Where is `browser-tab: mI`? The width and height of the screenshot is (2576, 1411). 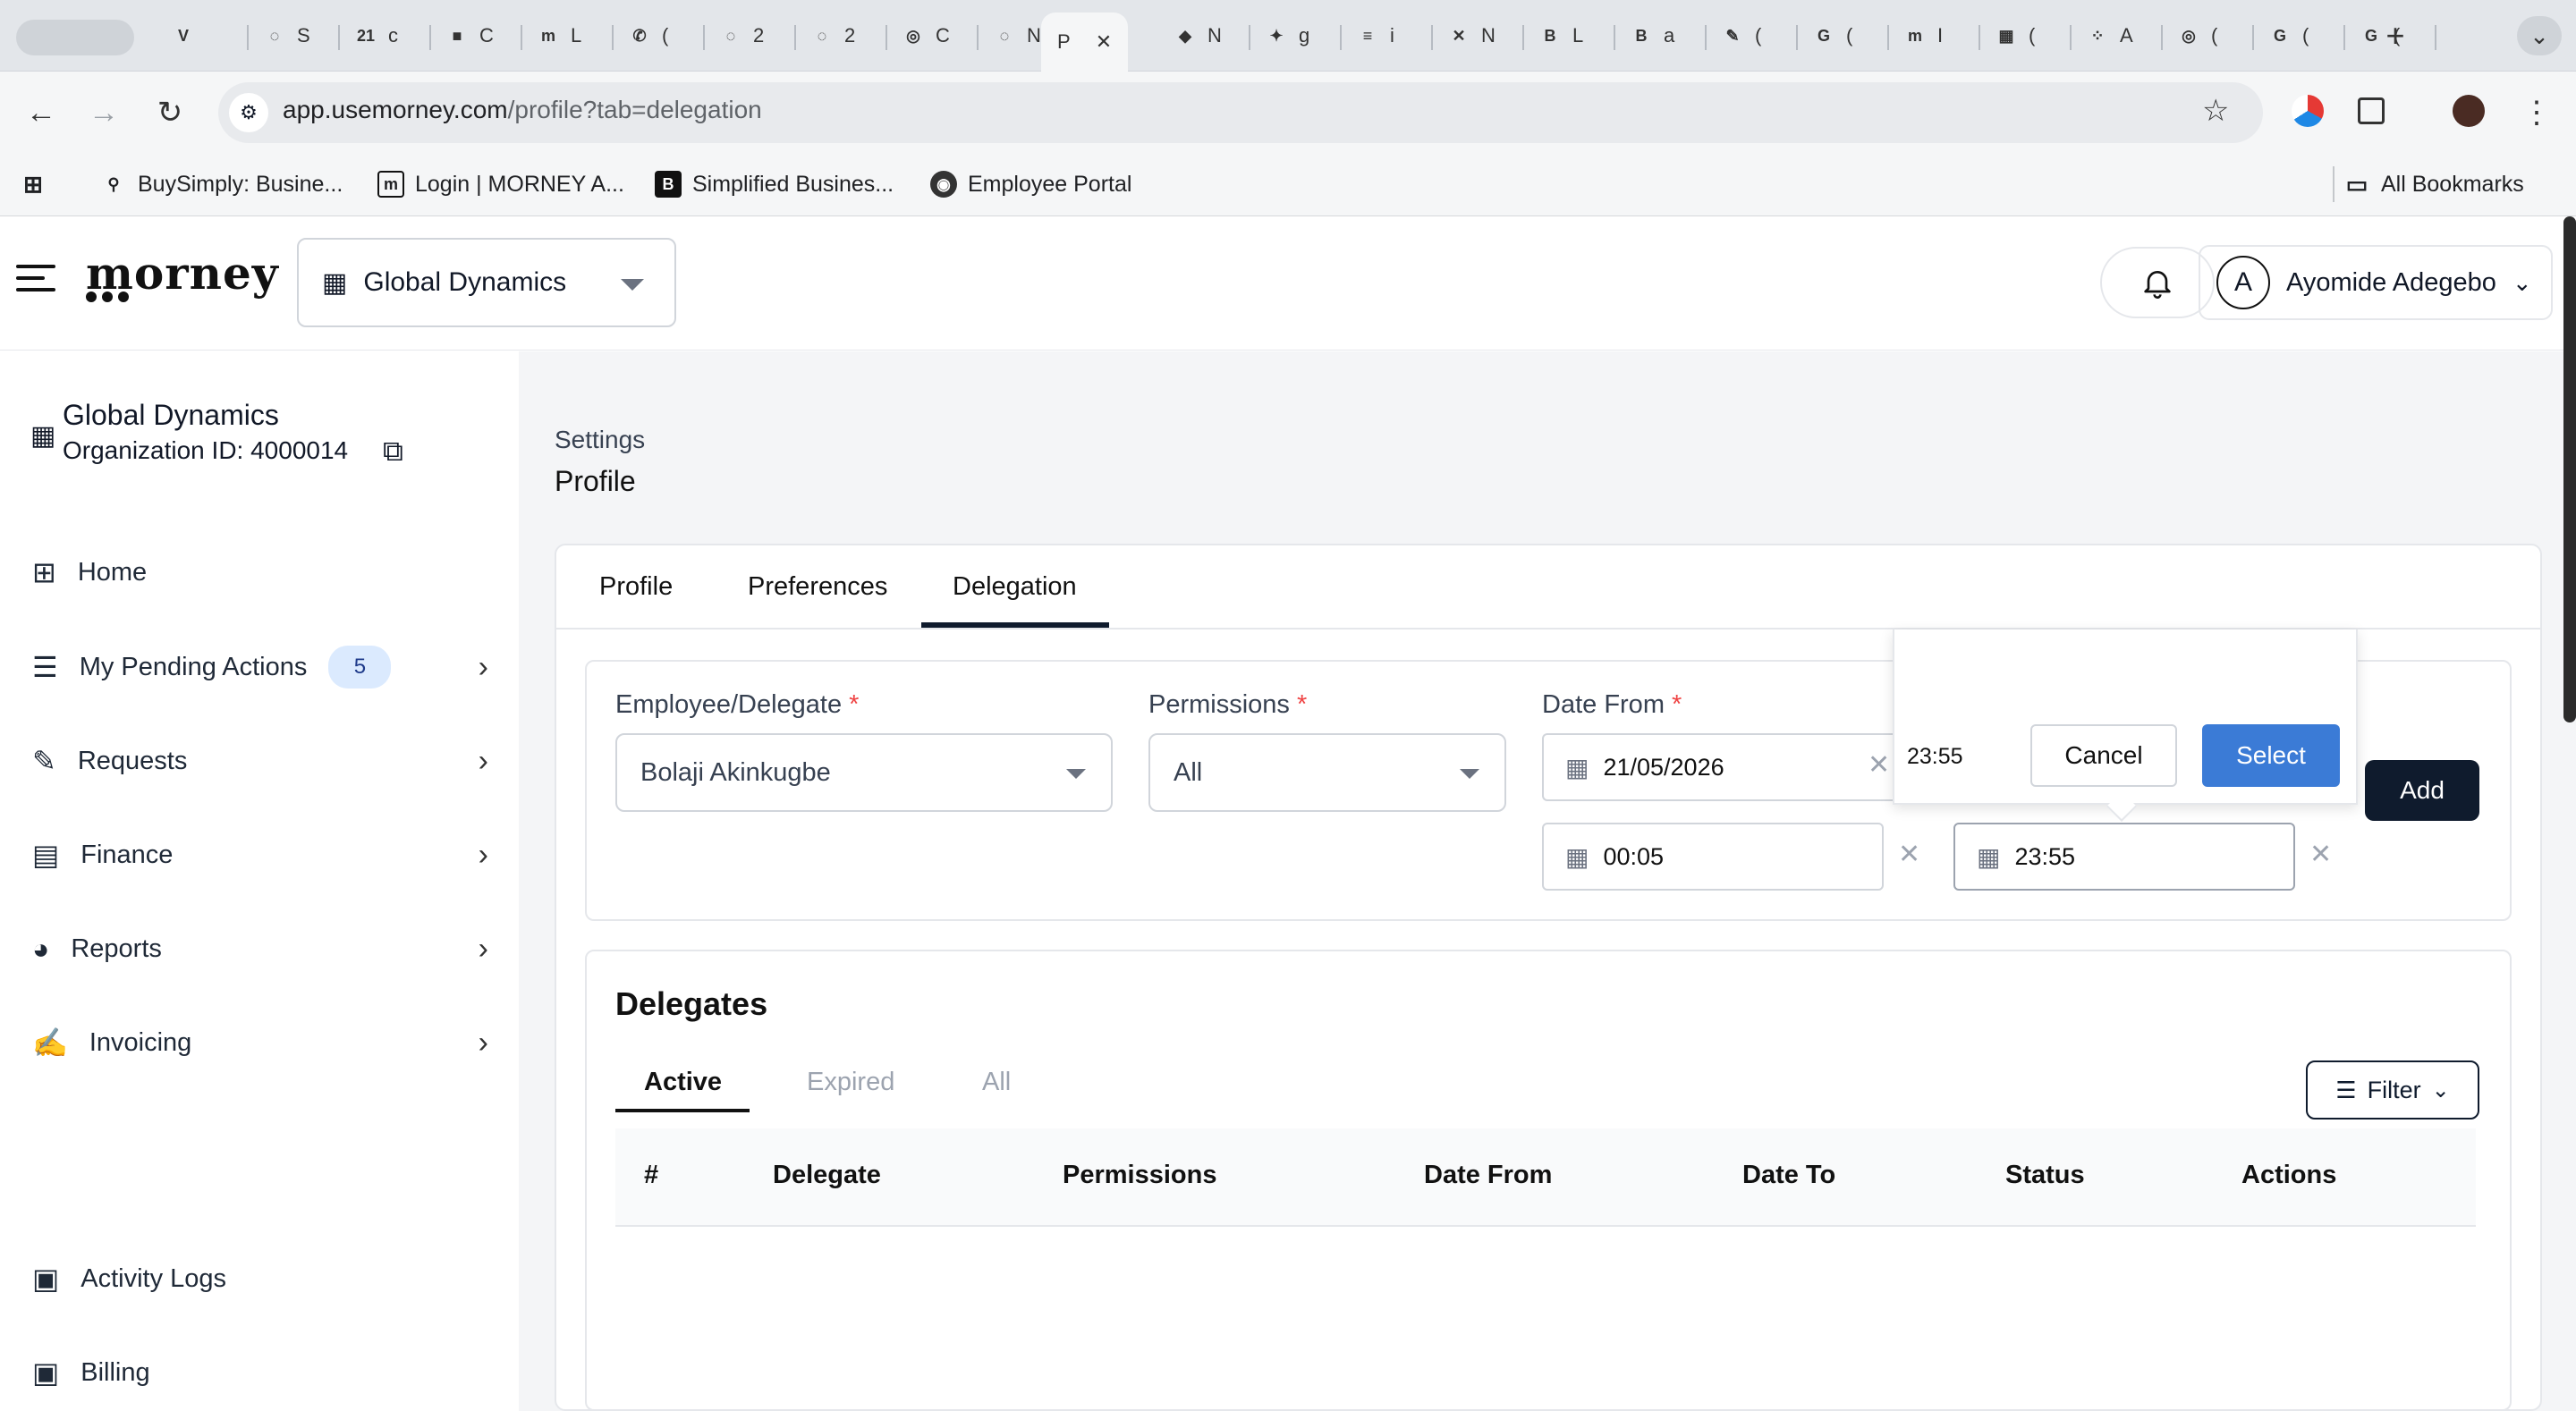 browser-tab: mI is located at coordinates (1922, 36).